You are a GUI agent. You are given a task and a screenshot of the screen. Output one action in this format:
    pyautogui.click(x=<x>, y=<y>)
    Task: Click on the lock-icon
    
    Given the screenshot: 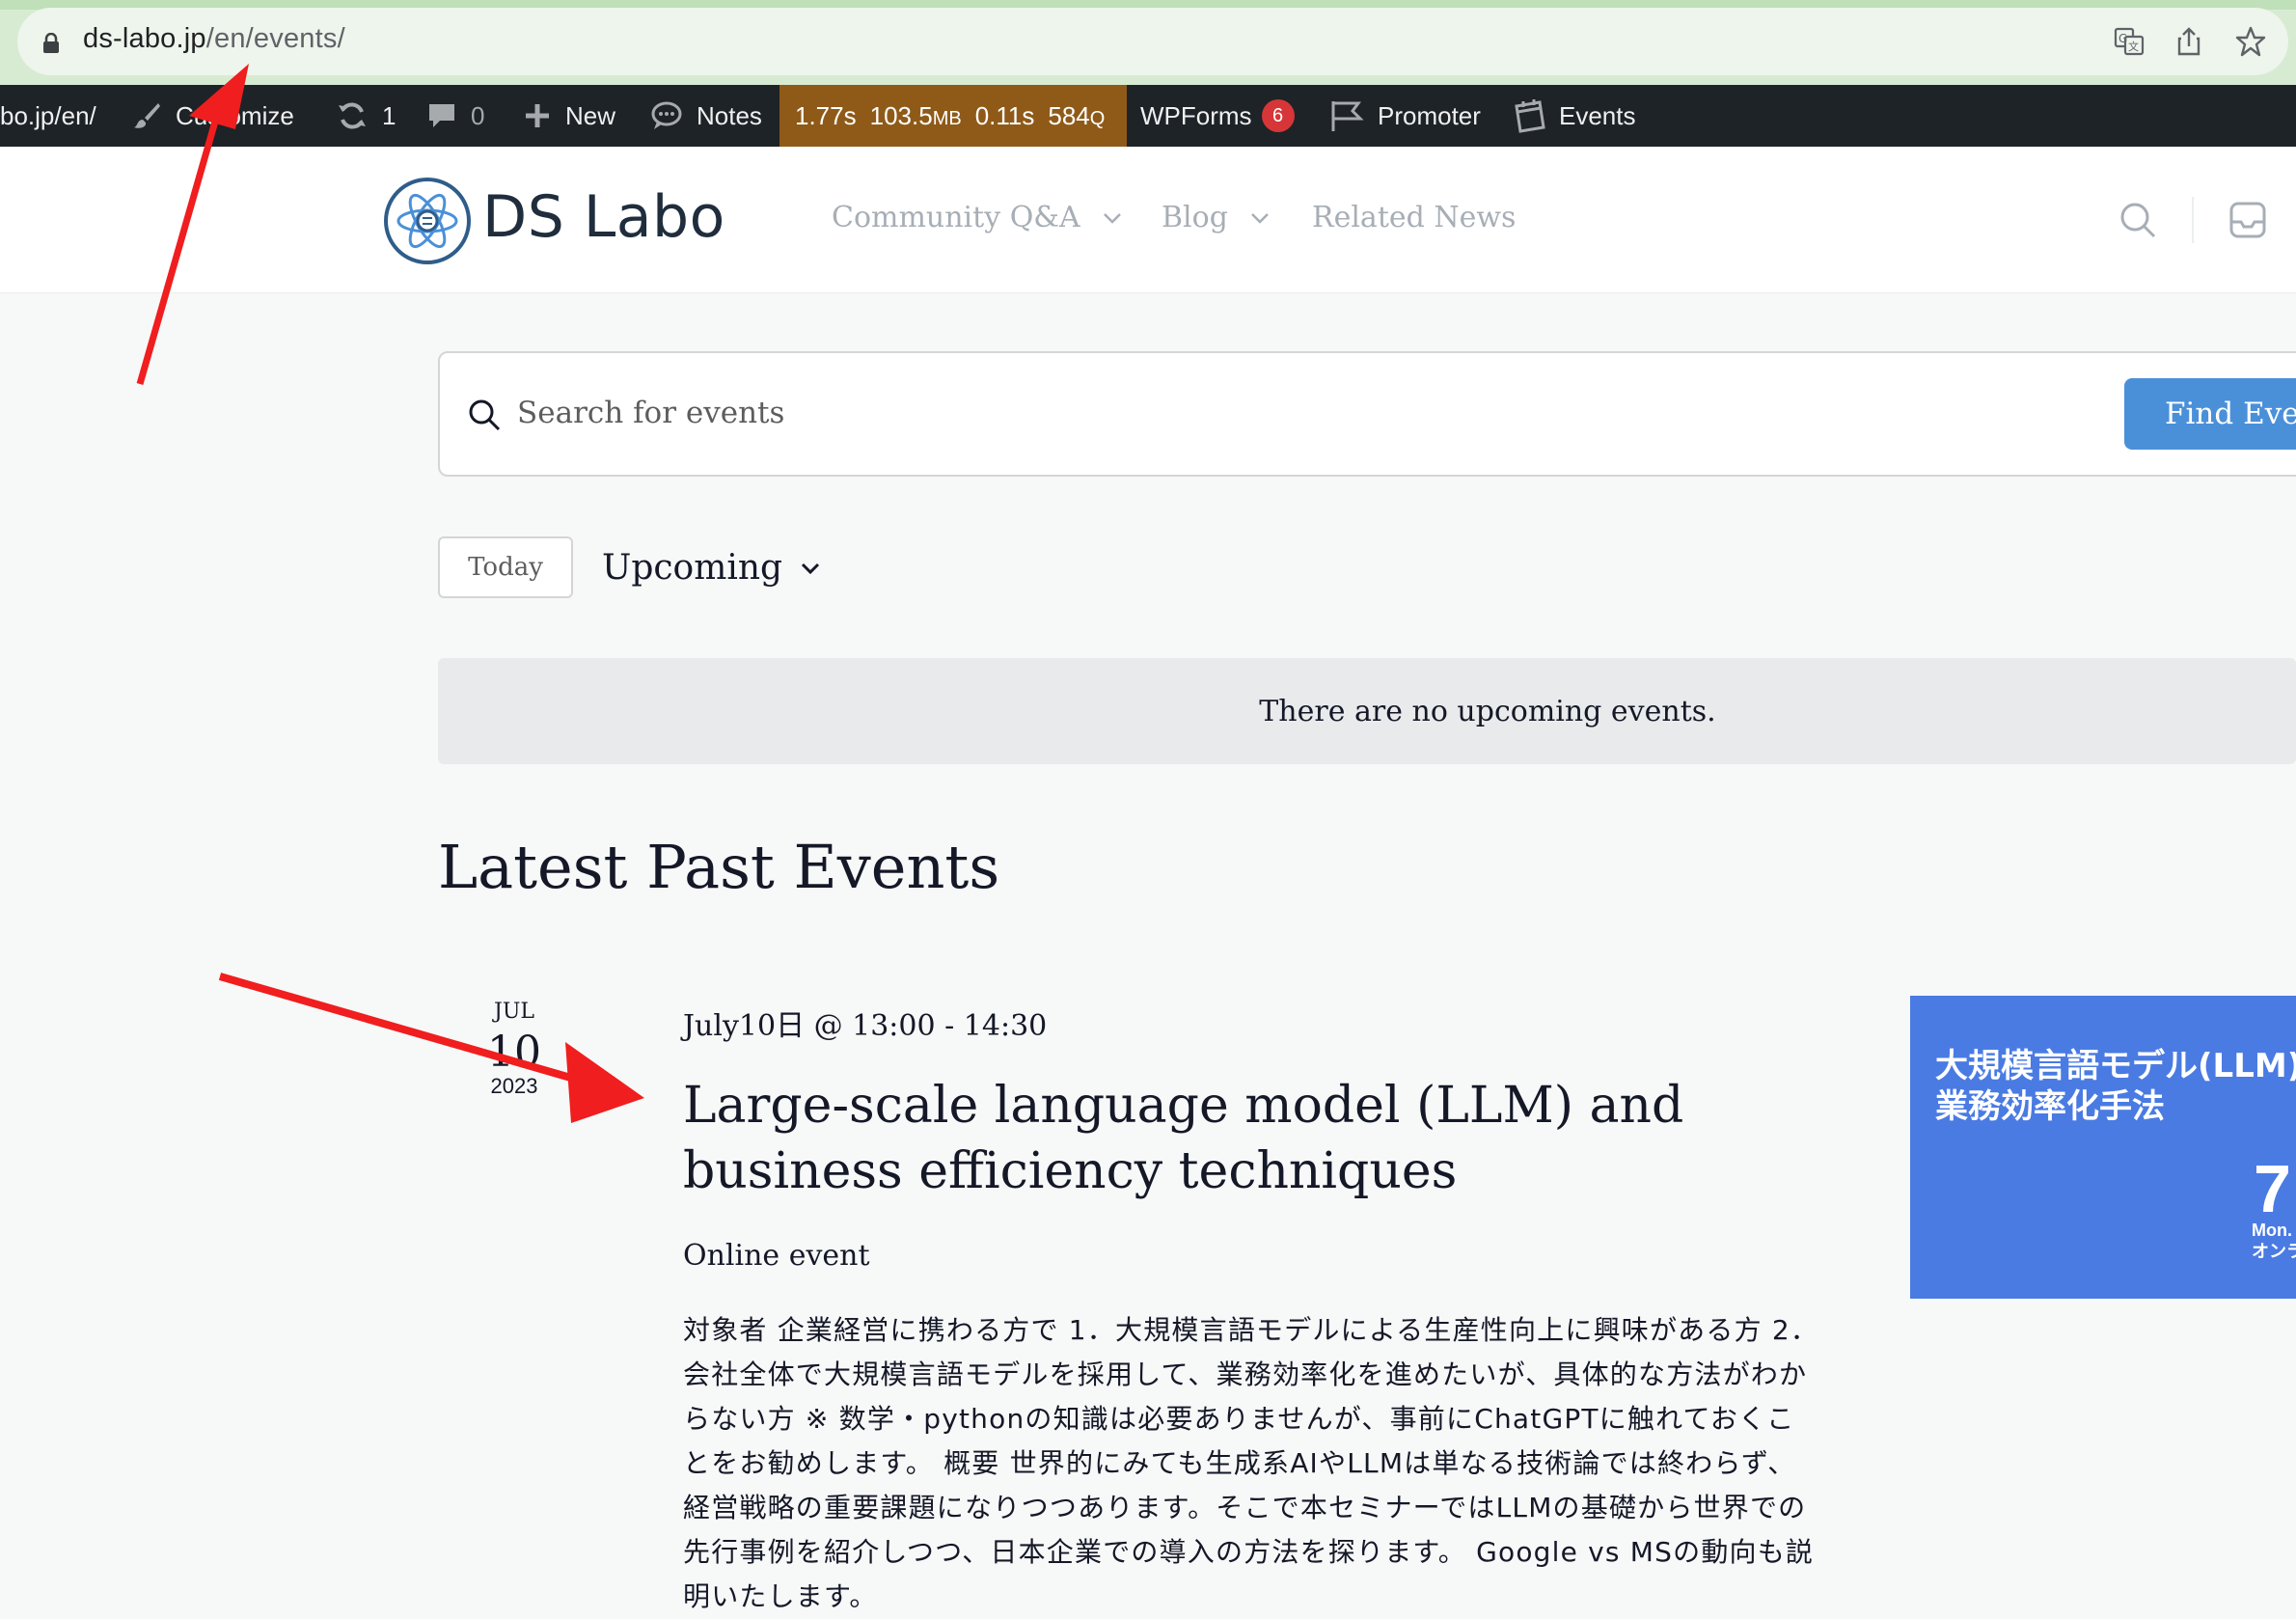 What is the action you would take?
    pyautogui.click(x=51, y=43)
    